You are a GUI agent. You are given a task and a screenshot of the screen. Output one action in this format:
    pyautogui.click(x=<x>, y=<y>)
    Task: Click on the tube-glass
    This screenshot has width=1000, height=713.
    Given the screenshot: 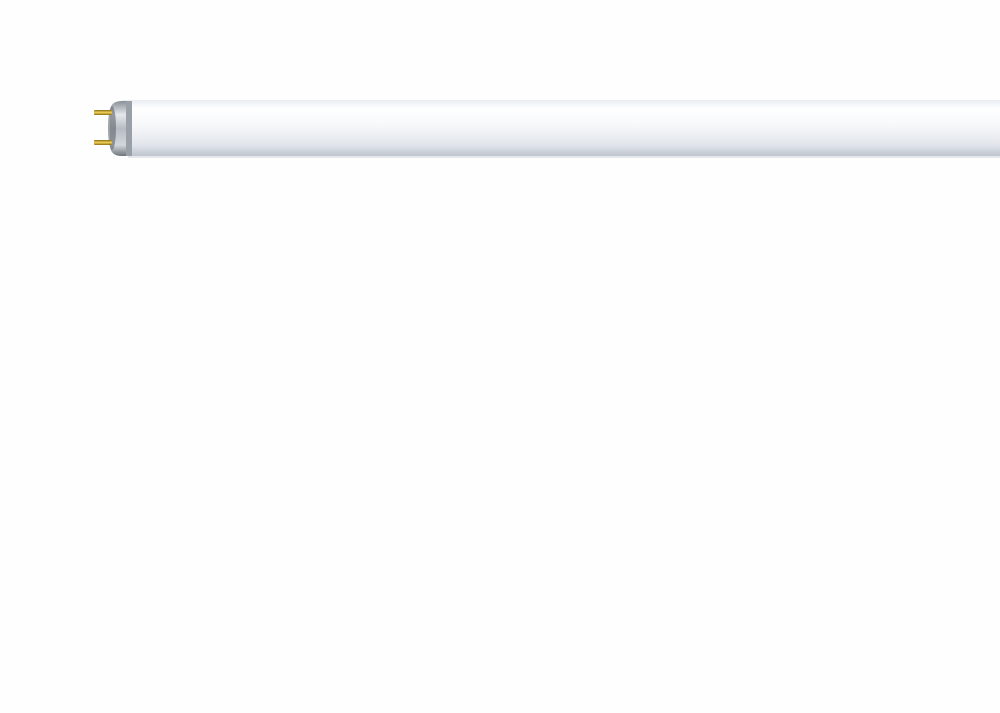 What is the action you would take?
    pyautogui.click(x=561, y=128)
    